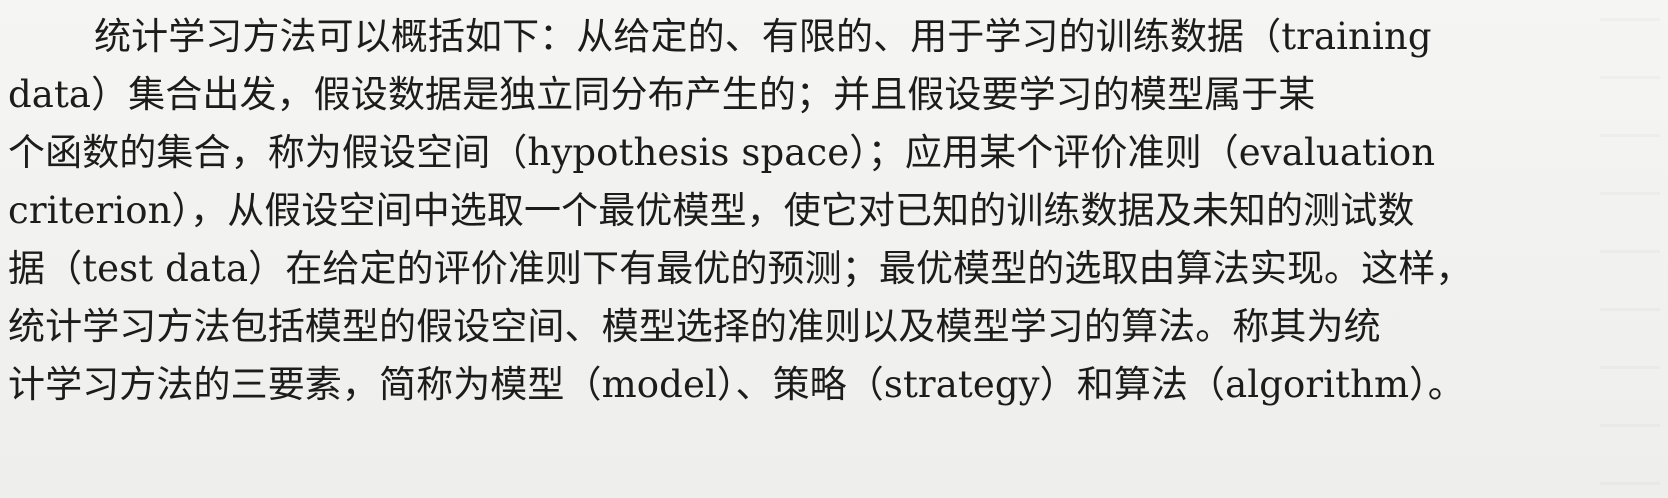  Describe the element at coordinates (763, 36) in the screenshot. I see `paragraph-line-1: 统计学习方法可以概括如下：从给定的、有限的、用于学习的训练数据（training` at that location.